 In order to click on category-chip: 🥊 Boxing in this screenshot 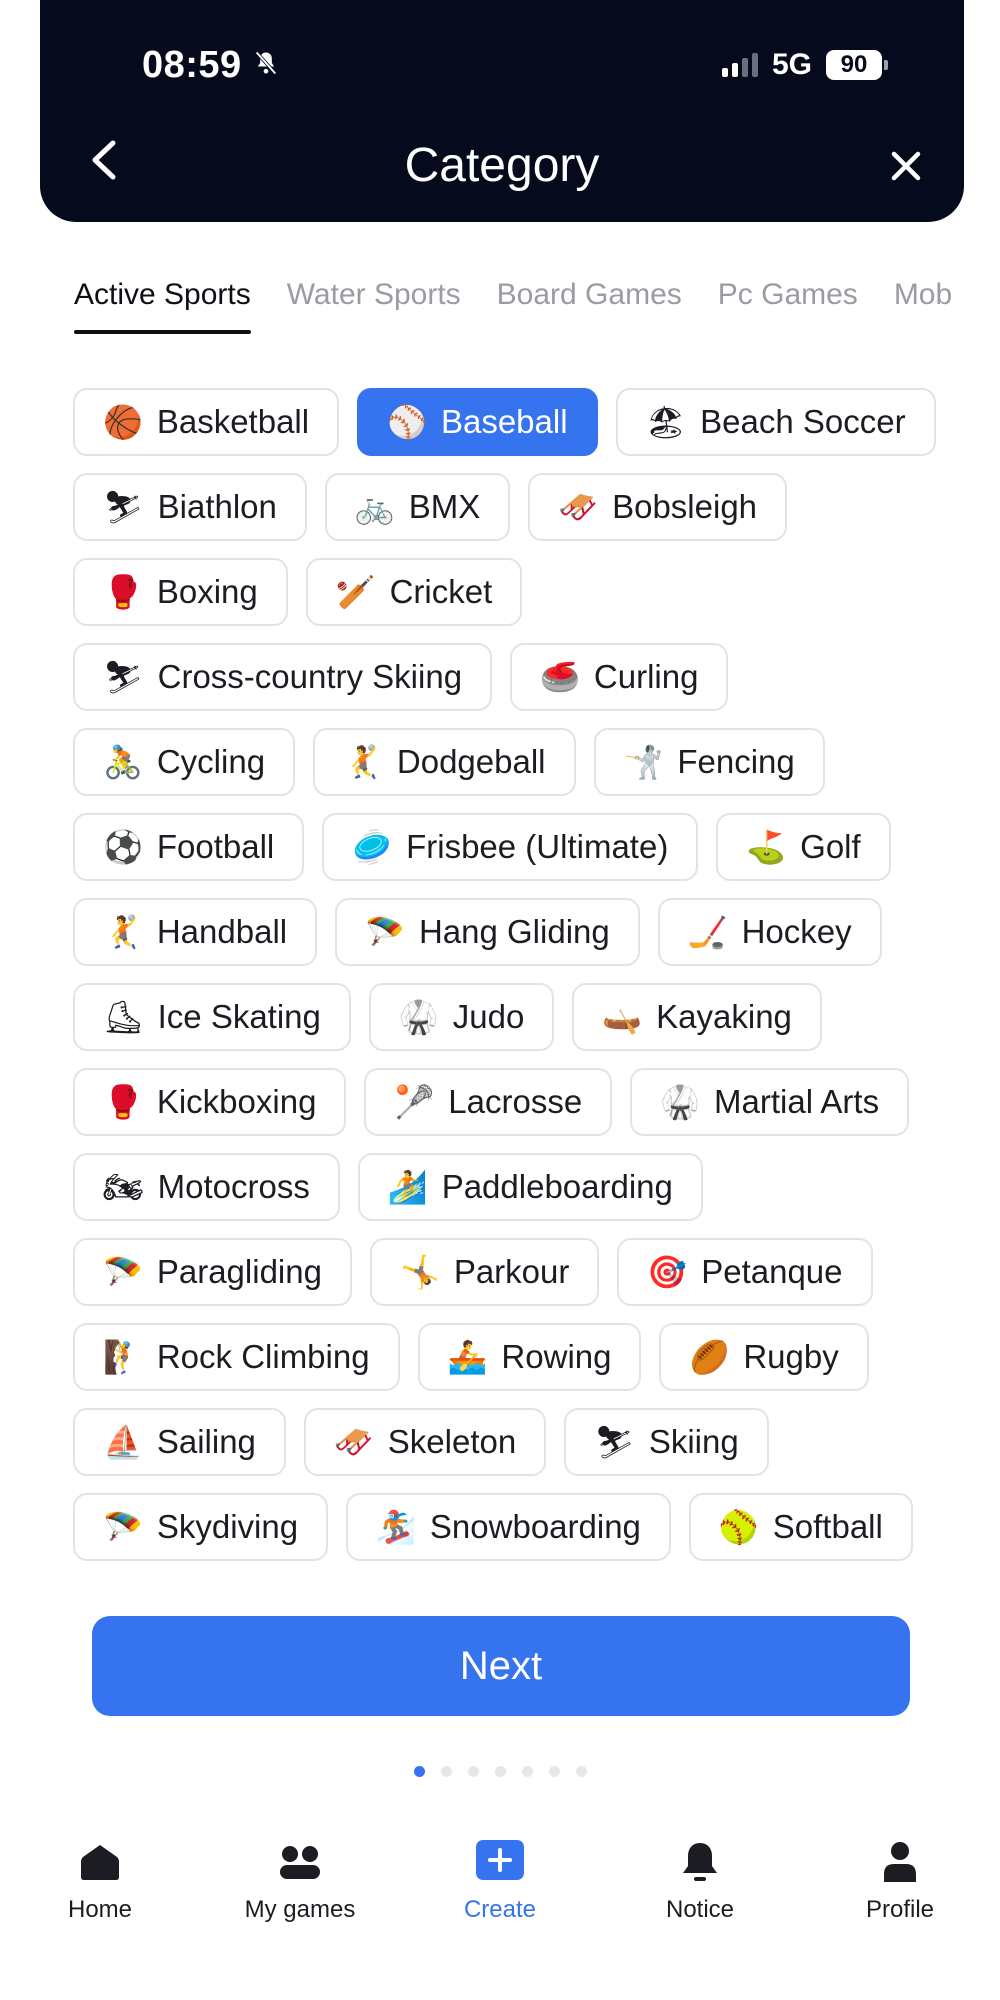, I will do `click(180, 592)`.